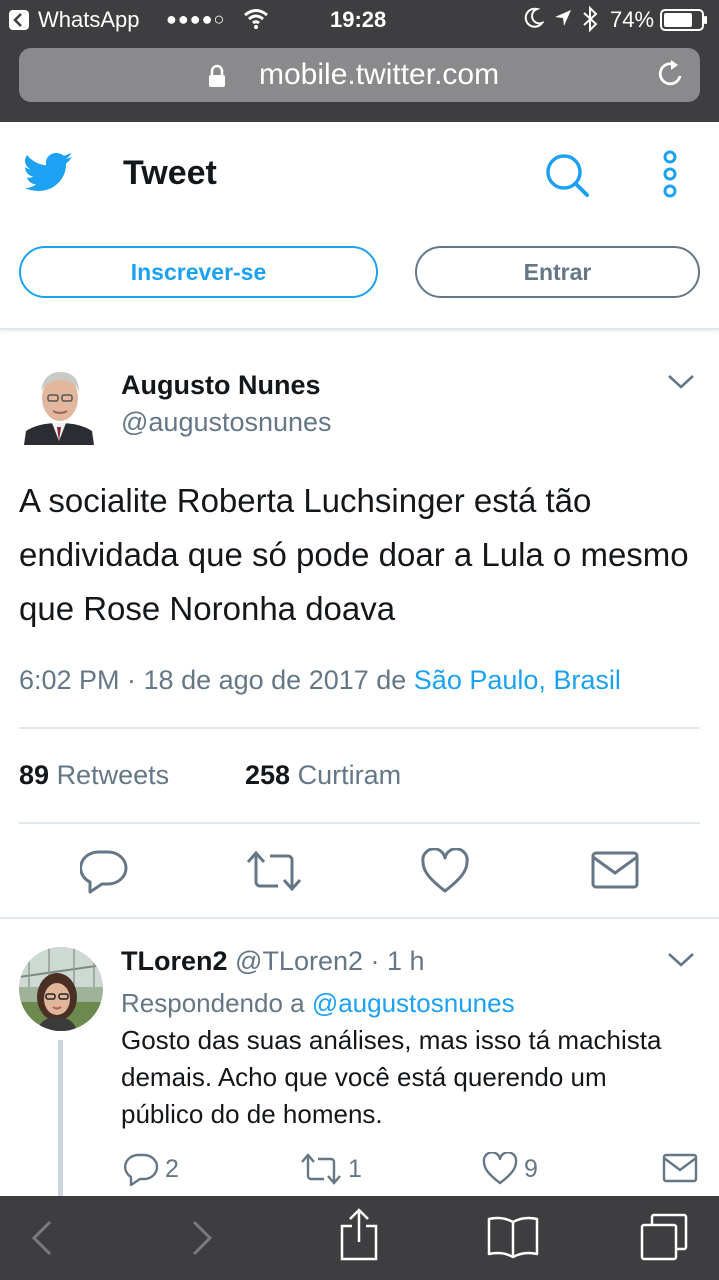 This screenshot has width=719, height=1280. Describe the element at coordinates (349, 775) in the screenshot. I see `likes-label: Curtiram` at that location.